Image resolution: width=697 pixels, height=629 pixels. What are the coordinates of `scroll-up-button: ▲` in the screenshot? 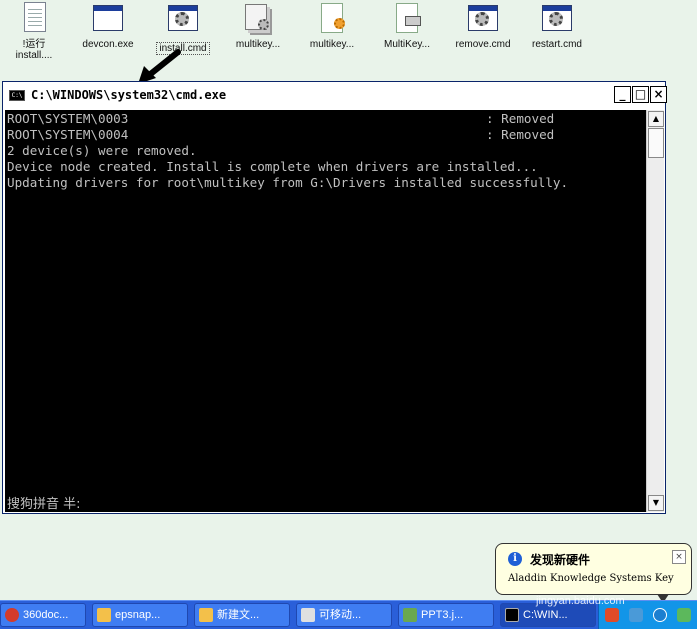 It's located at (656, 119).